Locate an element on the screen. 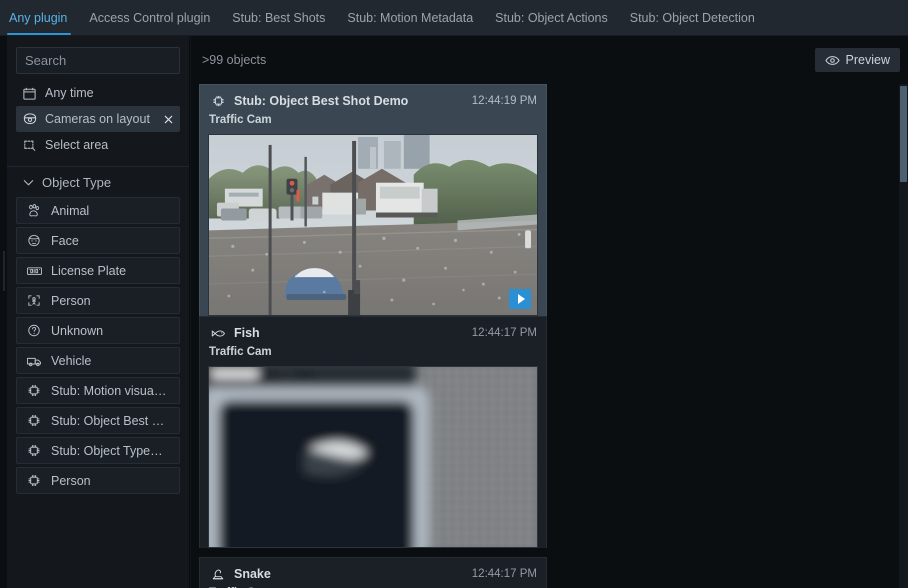  tab-access-control-plugin: Access Control plugin is located at coordinates (149, 18).